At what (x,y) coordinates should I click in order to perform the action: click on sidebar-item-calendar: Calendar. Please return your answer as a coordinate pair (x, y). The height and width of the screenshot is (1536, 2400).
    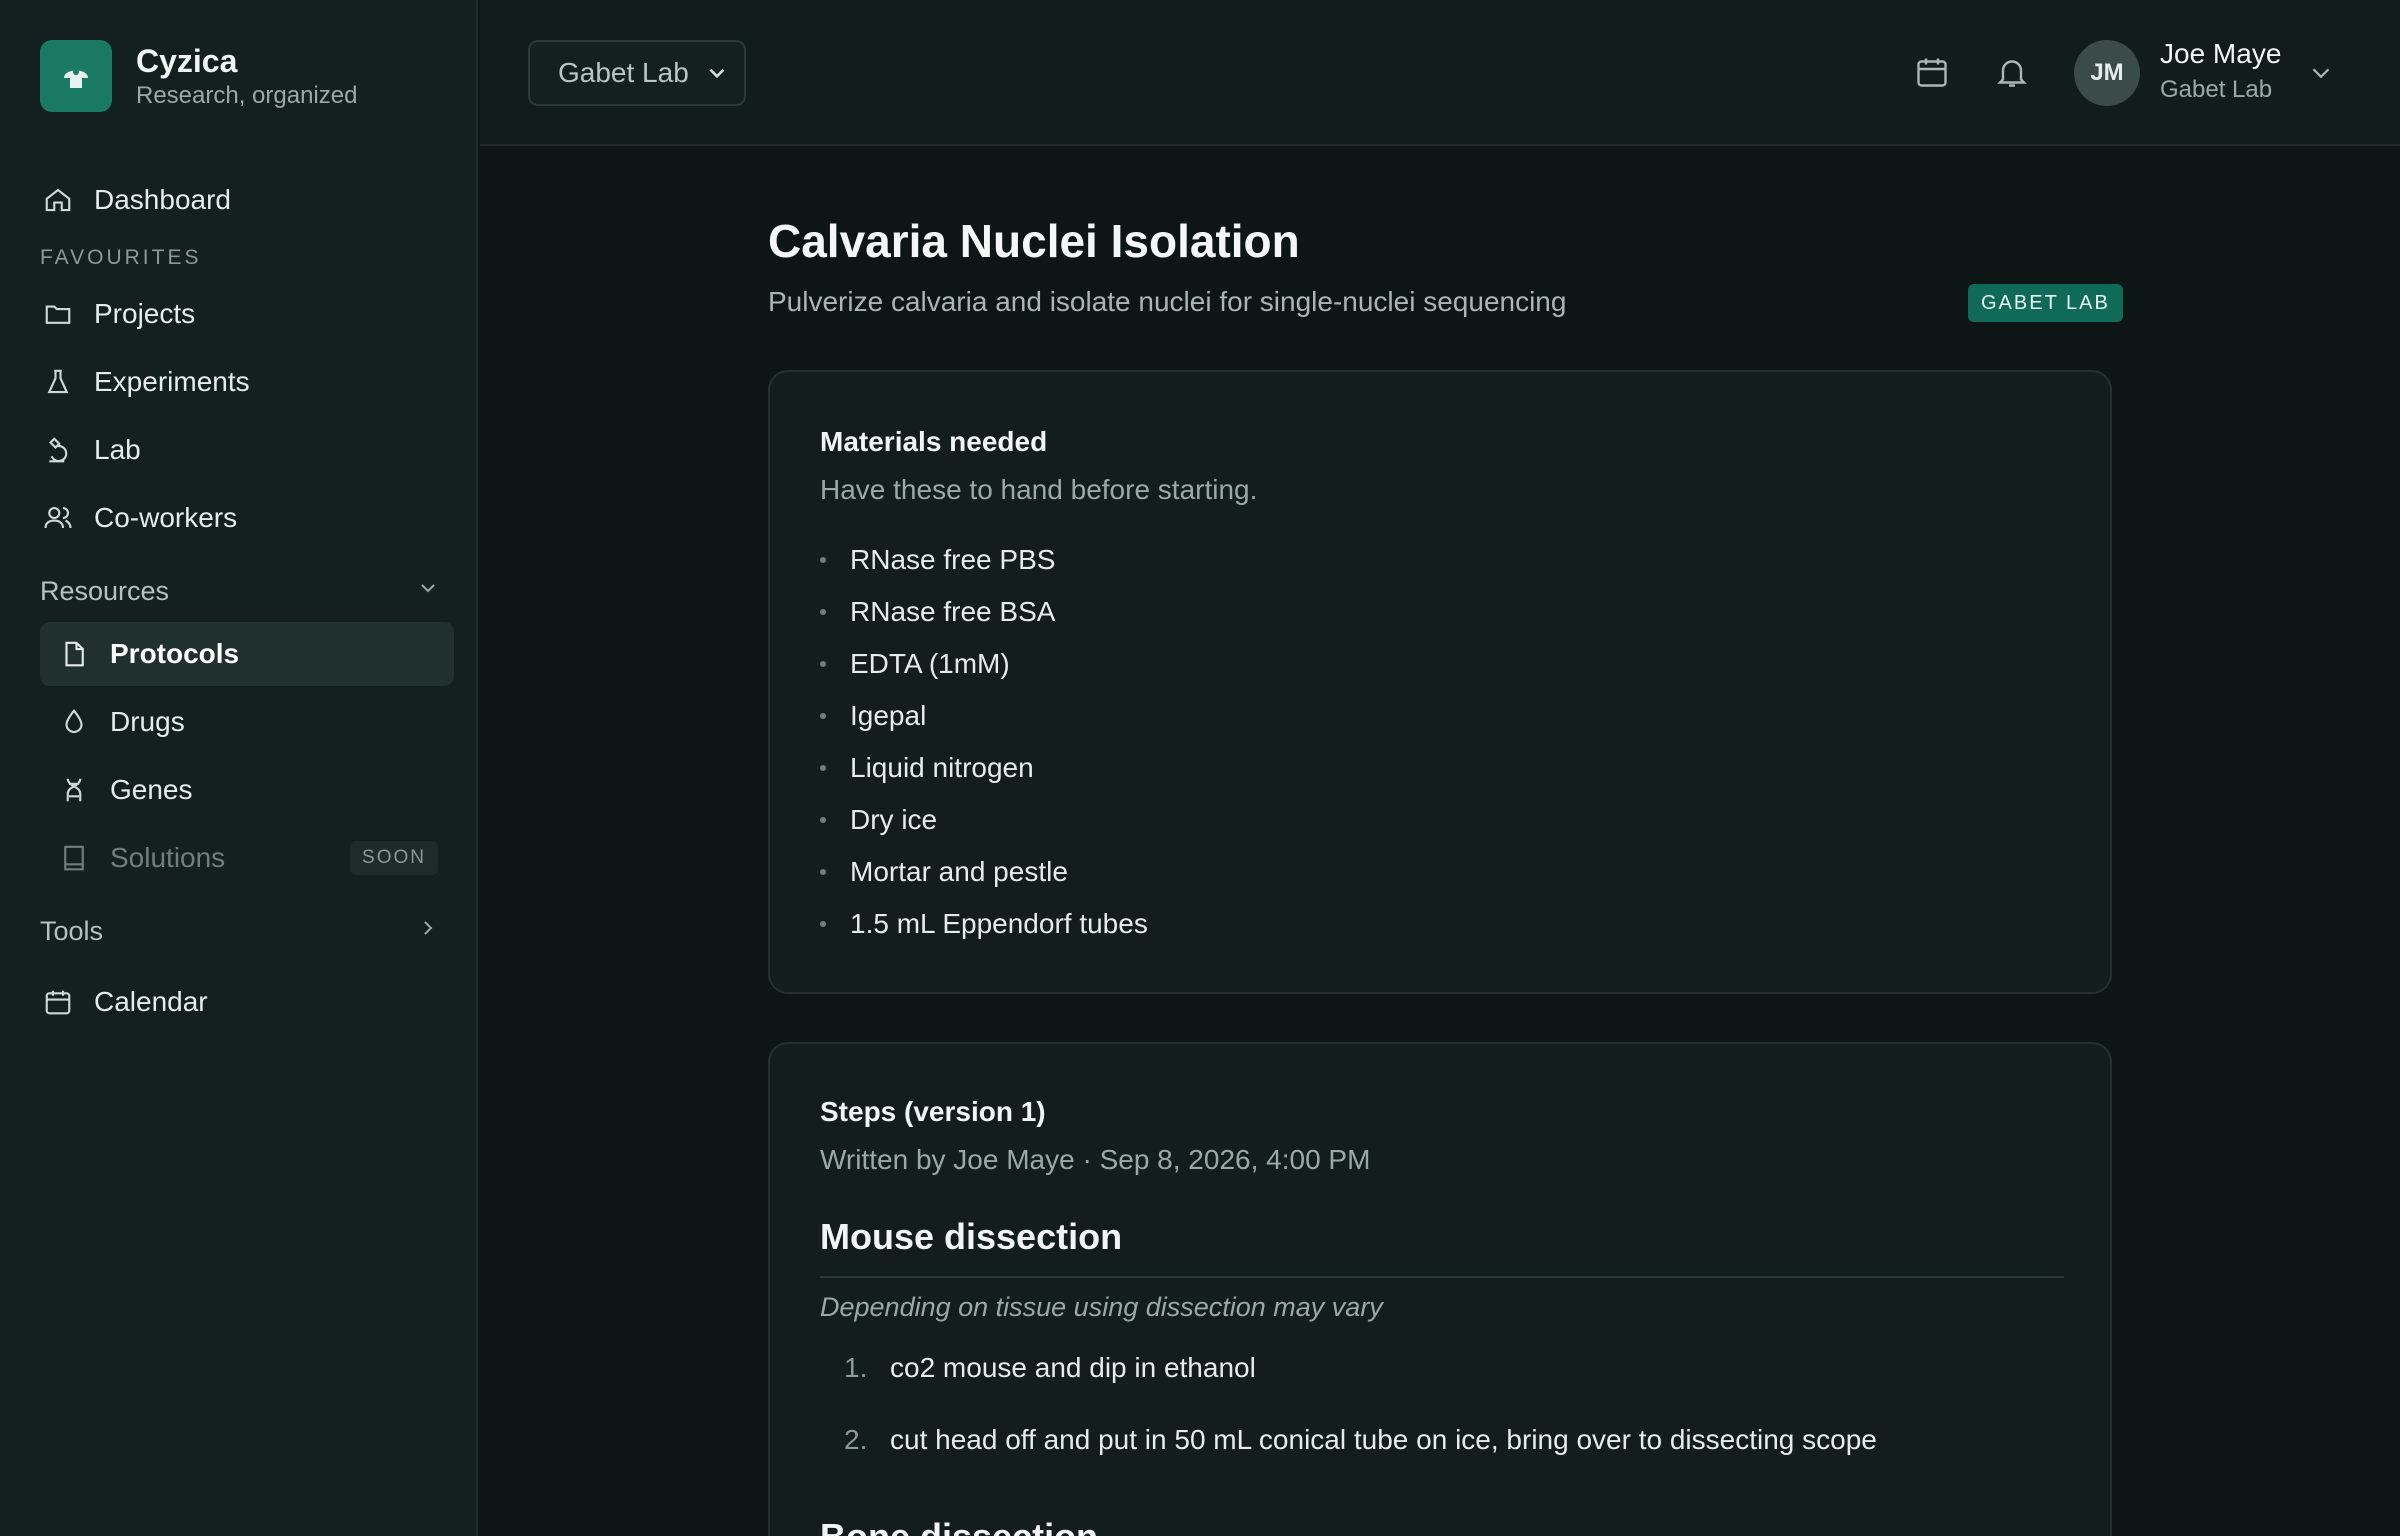
    Looking at the image, I should click on (247, 1002).